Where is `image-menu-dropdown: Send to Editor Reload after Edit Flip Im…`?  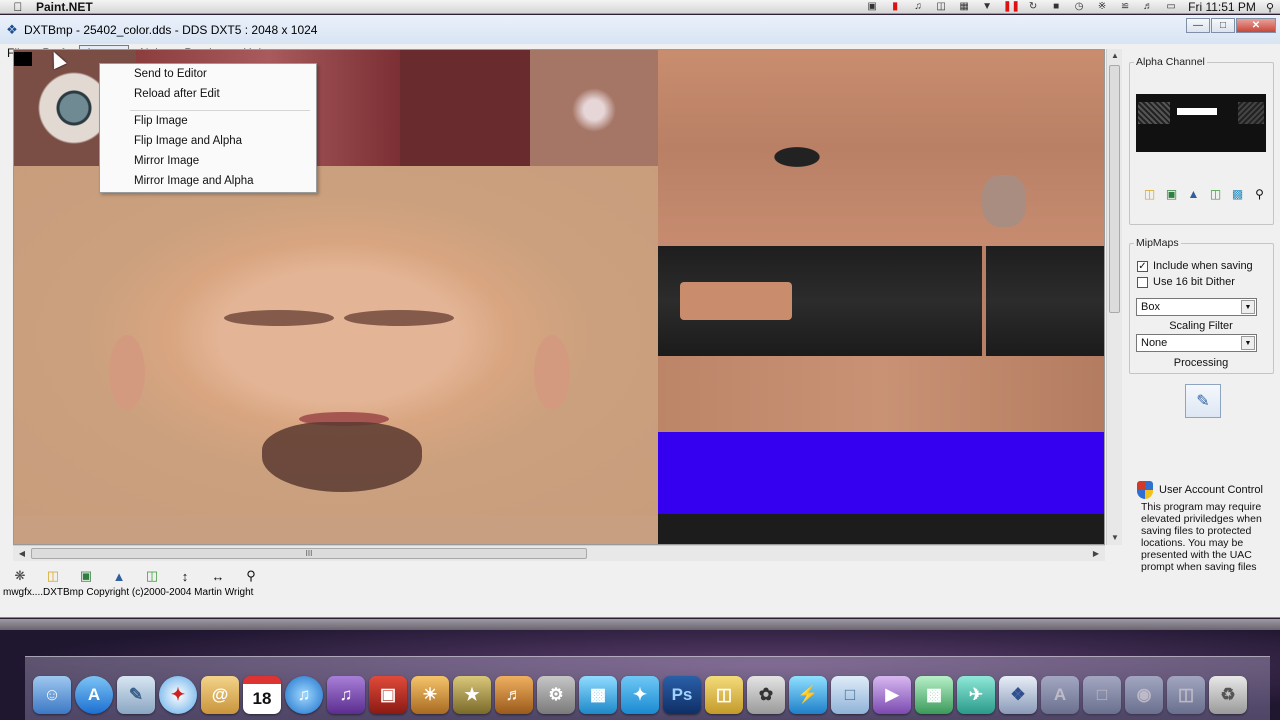 image-menu-dropdown: Send to Editor Reload after Edit Flip Im… is located at coordinates (208, 128).